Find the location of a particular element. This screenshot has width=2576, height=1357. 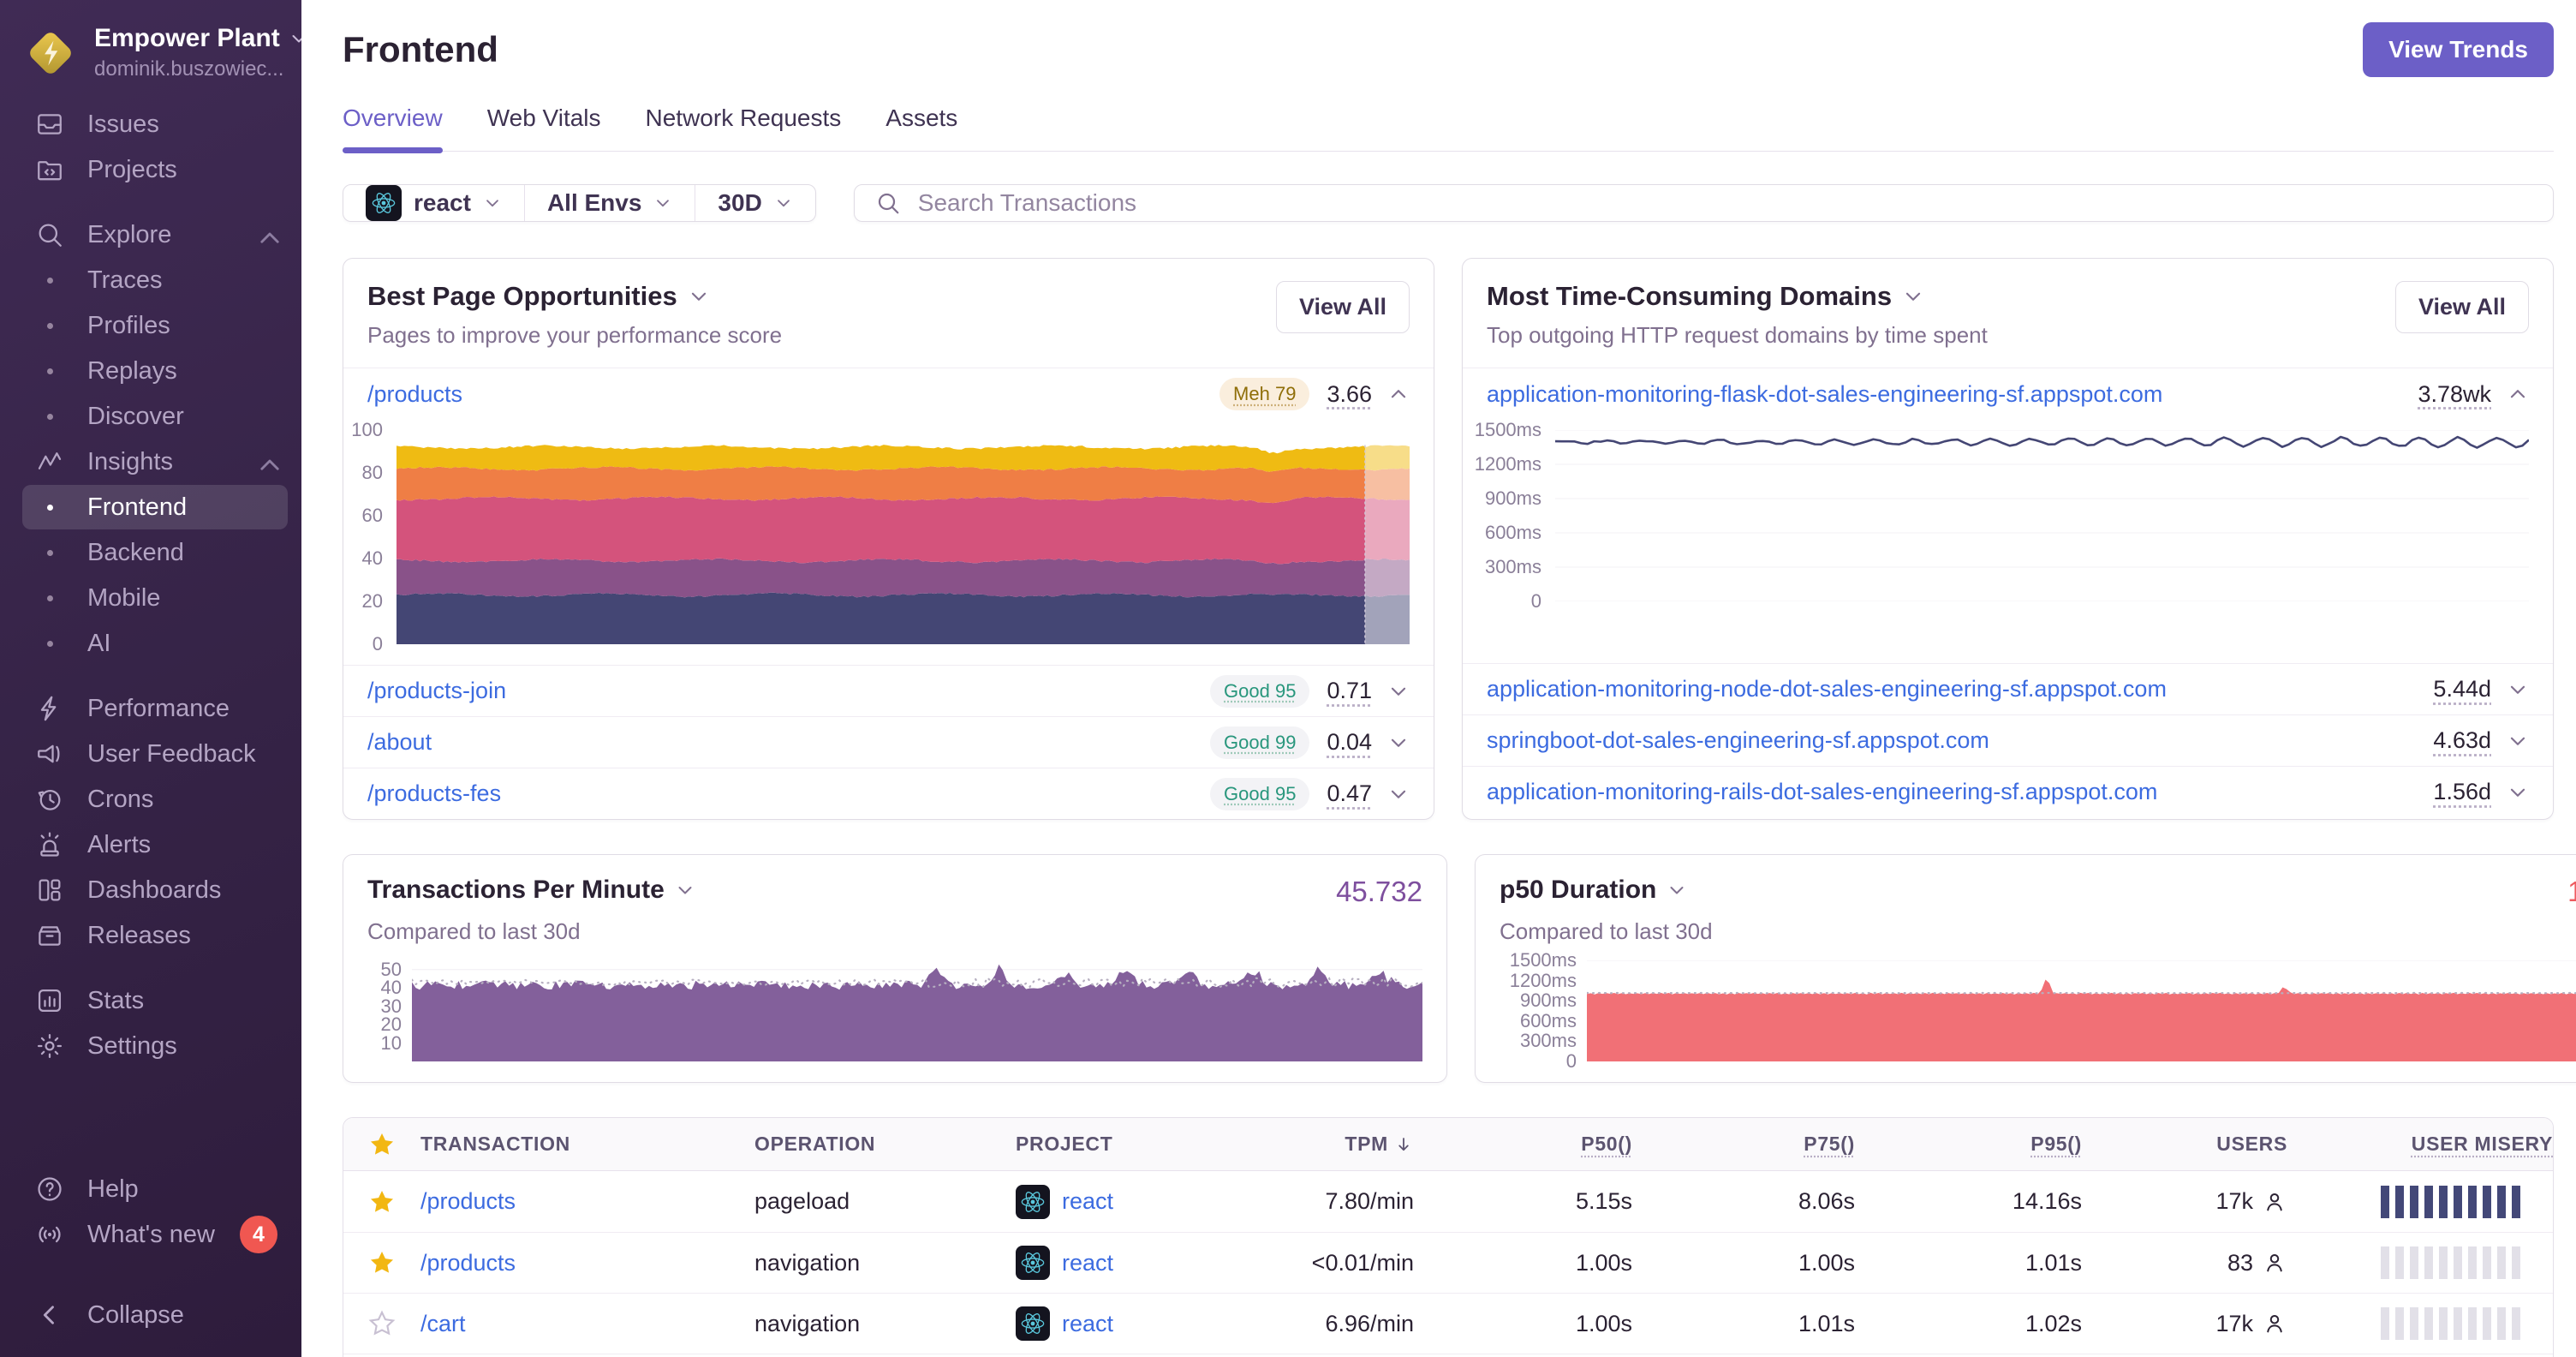

sidebar-item-ai: AI is located at coordinates (155, 644).